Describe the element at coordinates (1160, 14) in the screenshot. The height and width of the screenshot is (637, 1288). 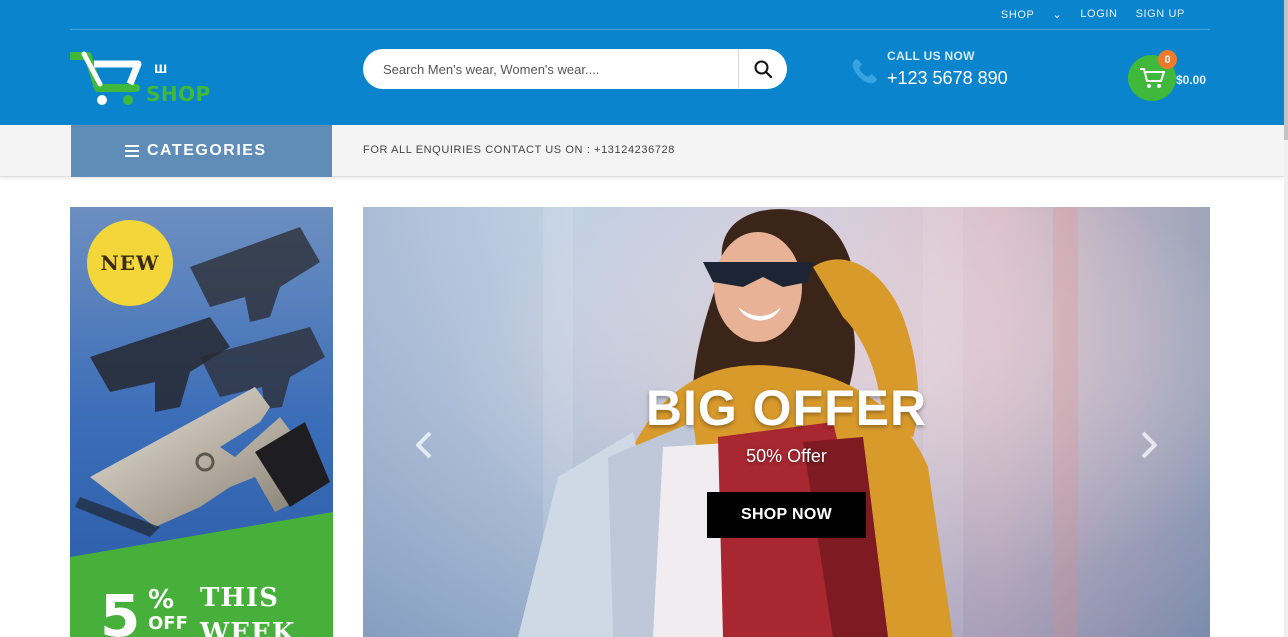
I see `signup-link: SIGN UP` at that location.